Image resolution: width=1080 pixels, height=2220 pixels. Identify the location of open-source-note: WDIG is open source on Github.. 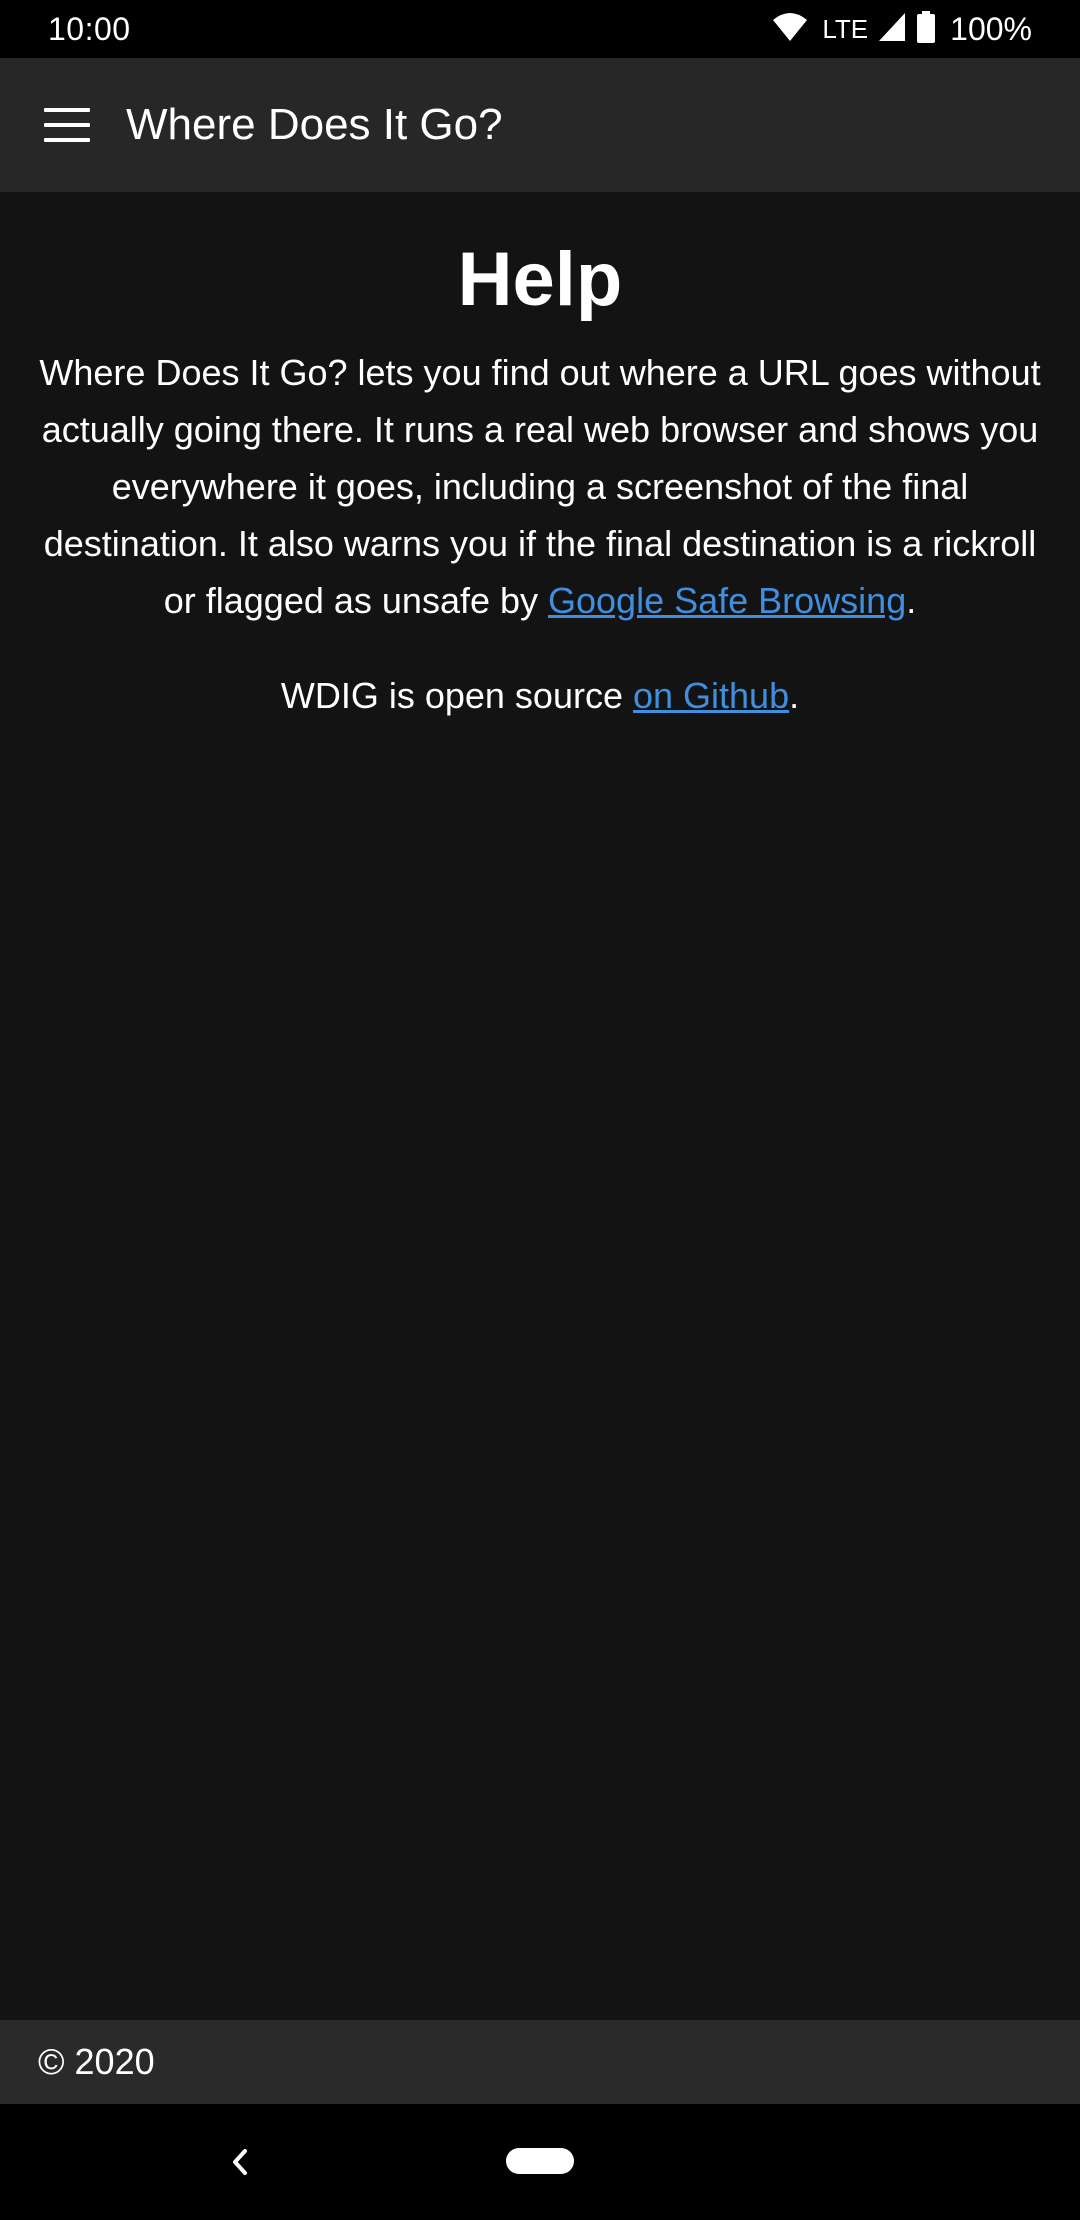
(540, 695).